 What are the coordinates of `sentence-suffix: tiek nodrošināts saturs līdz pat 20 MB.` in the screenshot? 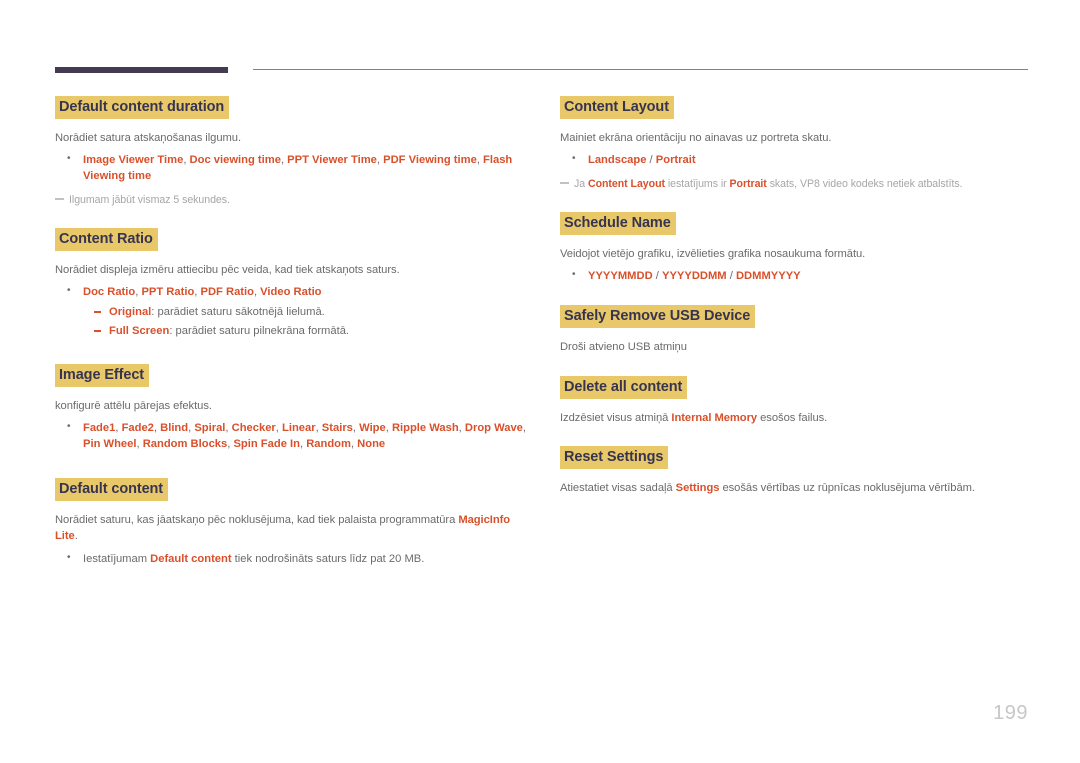 It's located at (328, 558).